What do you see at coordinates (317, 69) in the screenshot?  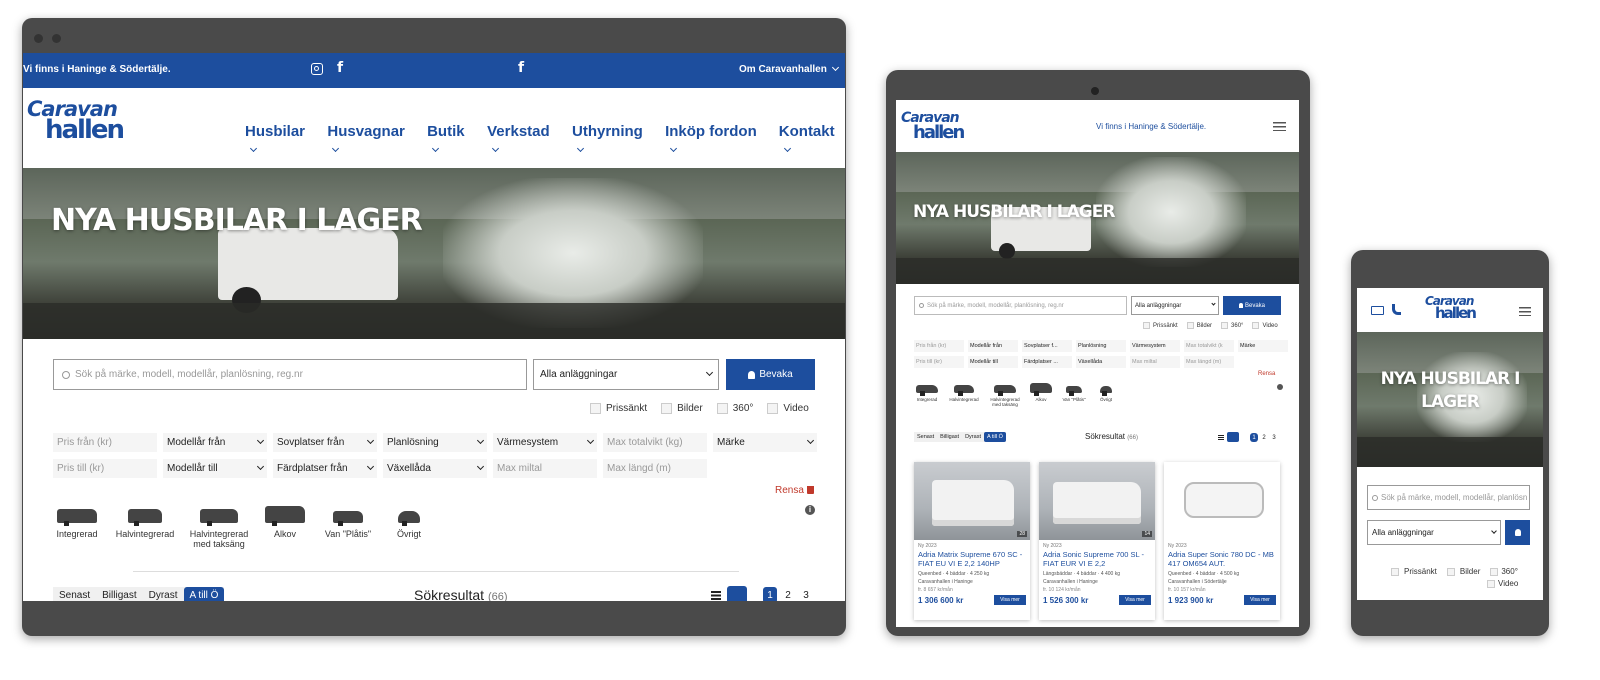 I see `instagram-icon` at bounding box center [317, 69].